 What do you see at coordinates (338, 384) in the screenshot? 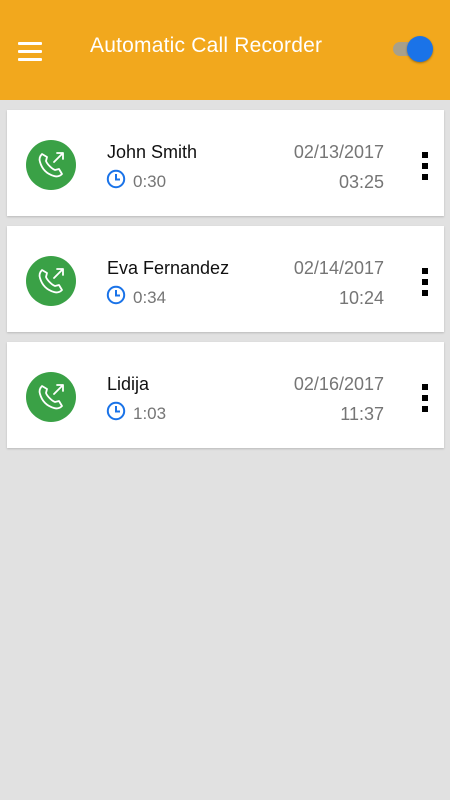
I see `call-date: 02/16/2017` at bounding box center [338, 384].